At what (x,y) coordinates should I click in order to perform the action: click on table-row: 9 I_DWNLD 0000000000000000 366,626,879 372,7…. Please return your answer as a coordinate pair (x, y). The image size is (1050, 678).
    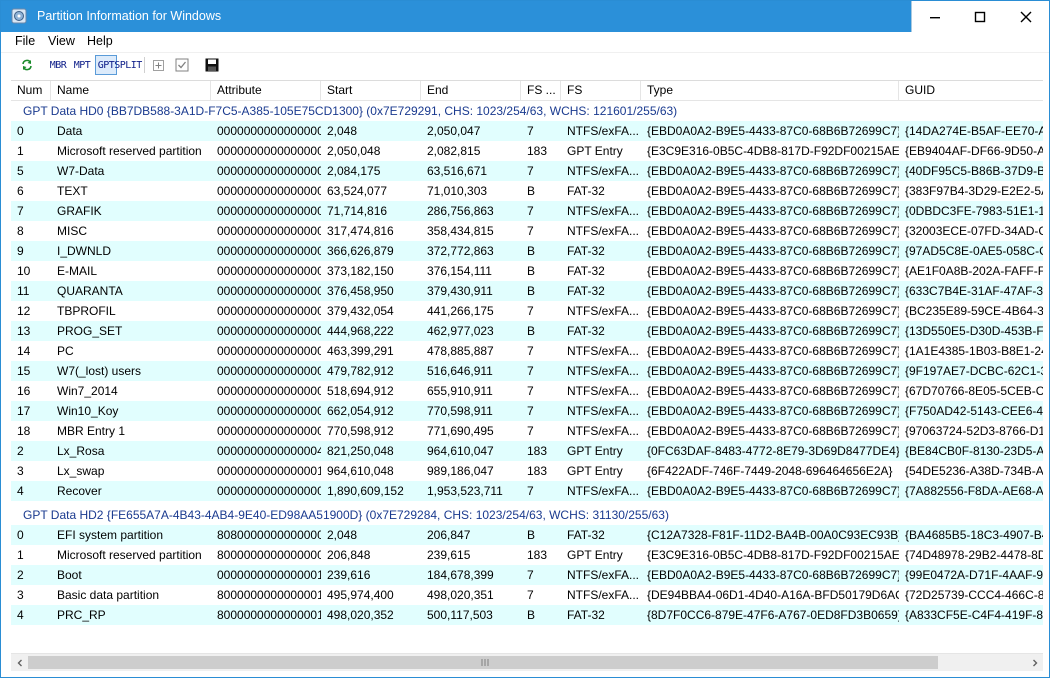
    Looking at the image, I should click on (527, 251).